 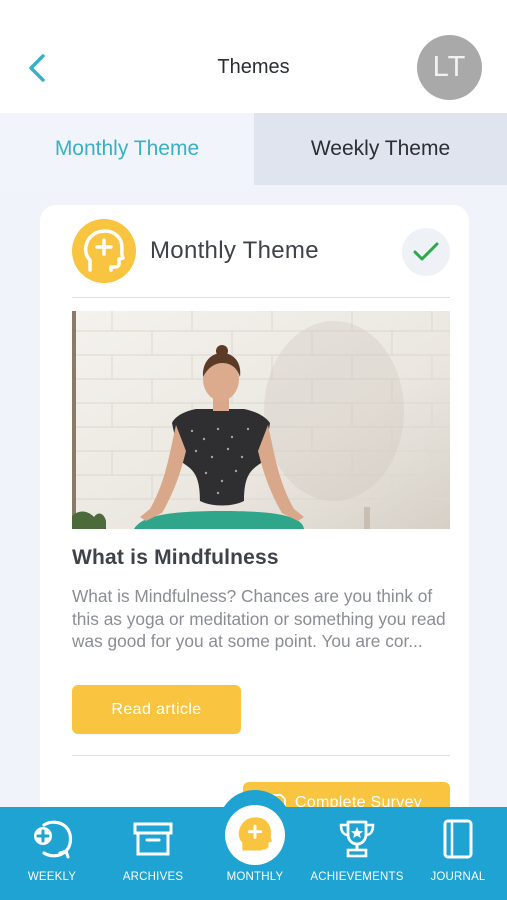 I want to click on nav-journal: JOURNAL, so click(x=458, y=853).